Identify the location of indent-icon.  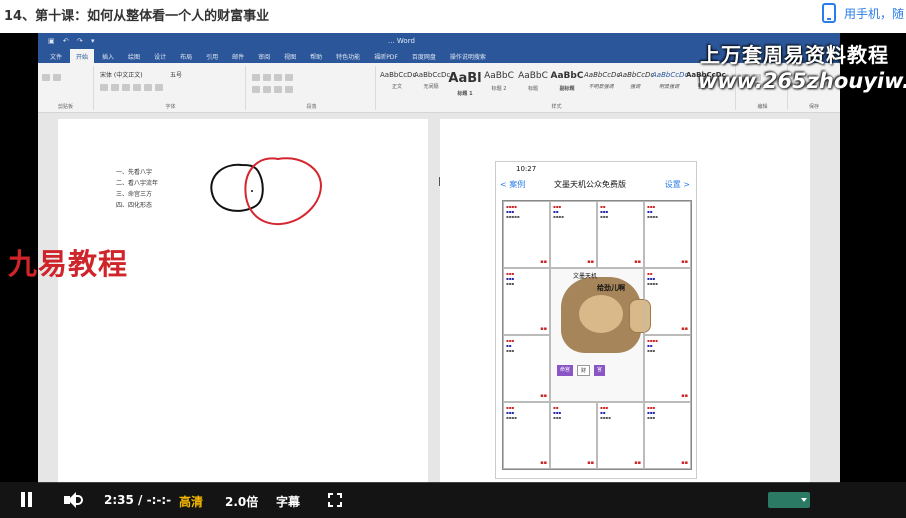
(278, 77).